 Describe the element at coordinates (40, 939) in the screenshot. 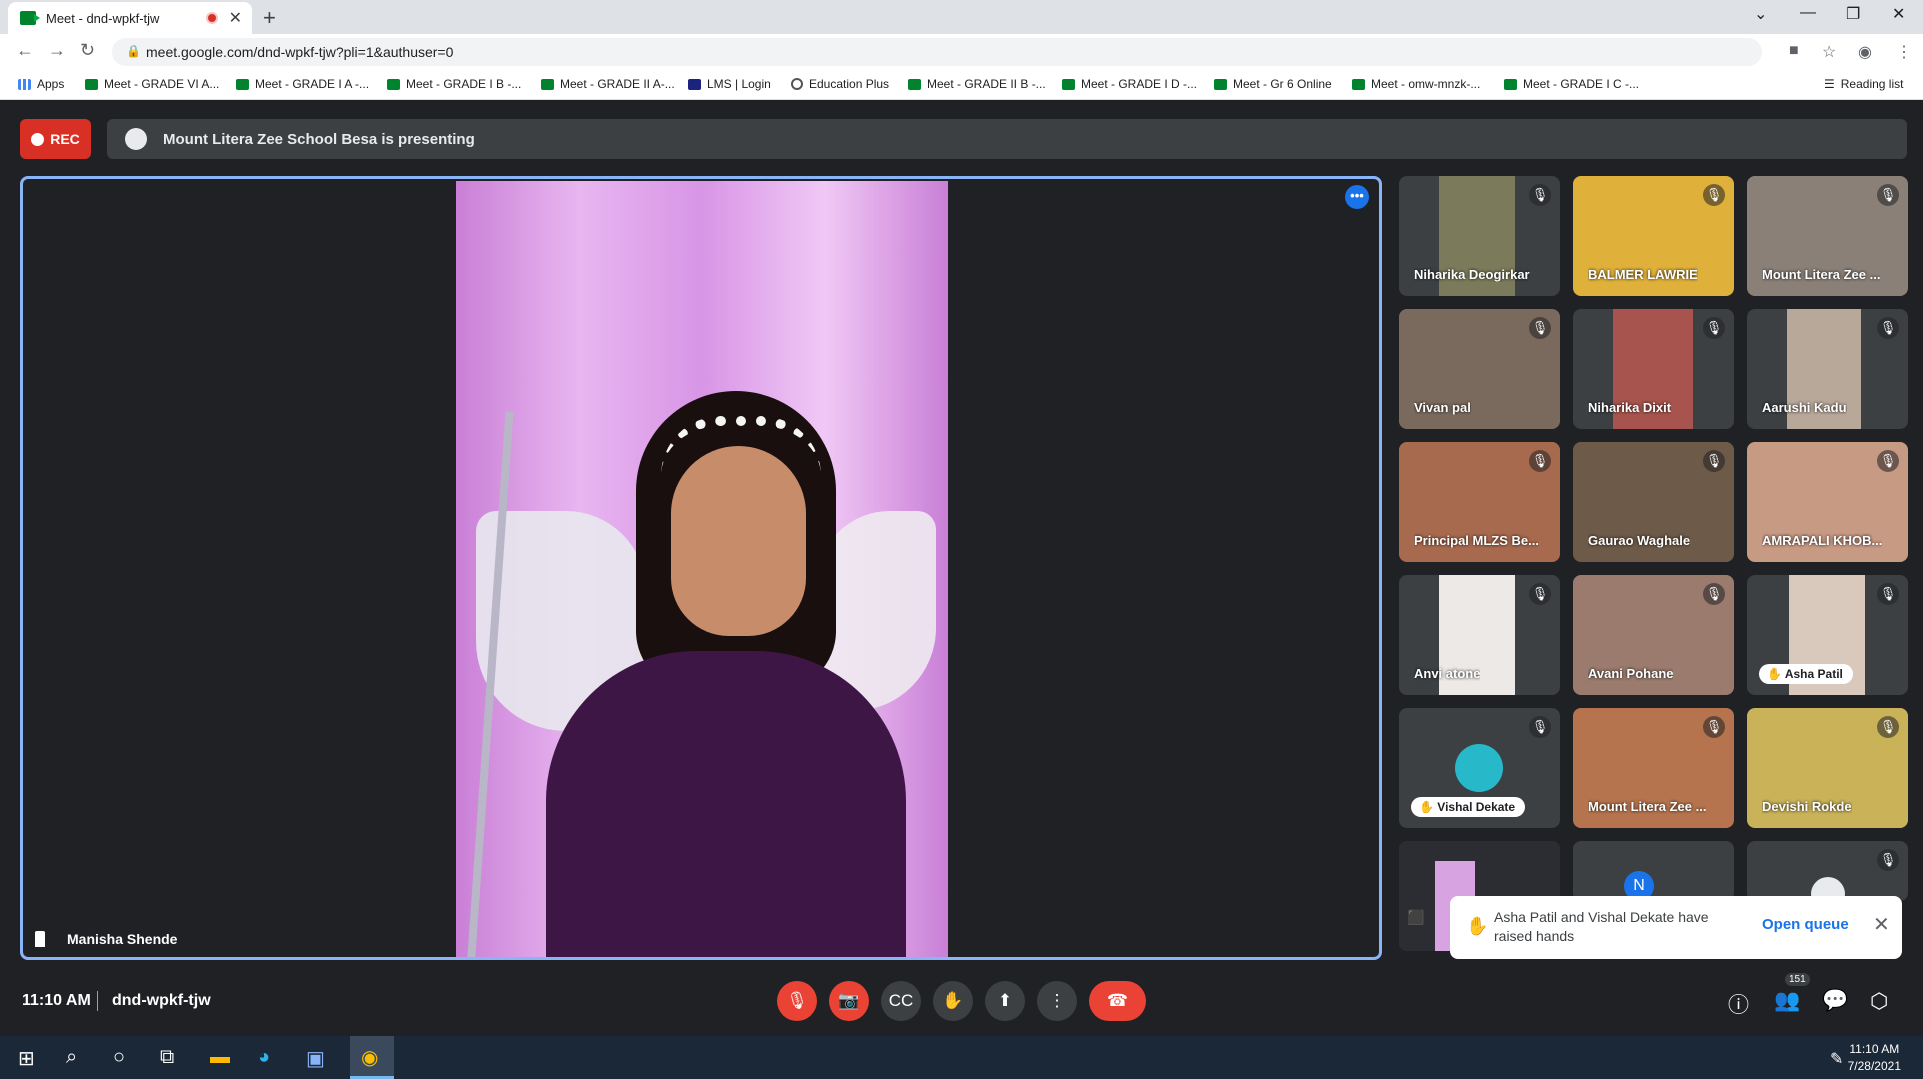

I see `pin-icon` at that location.